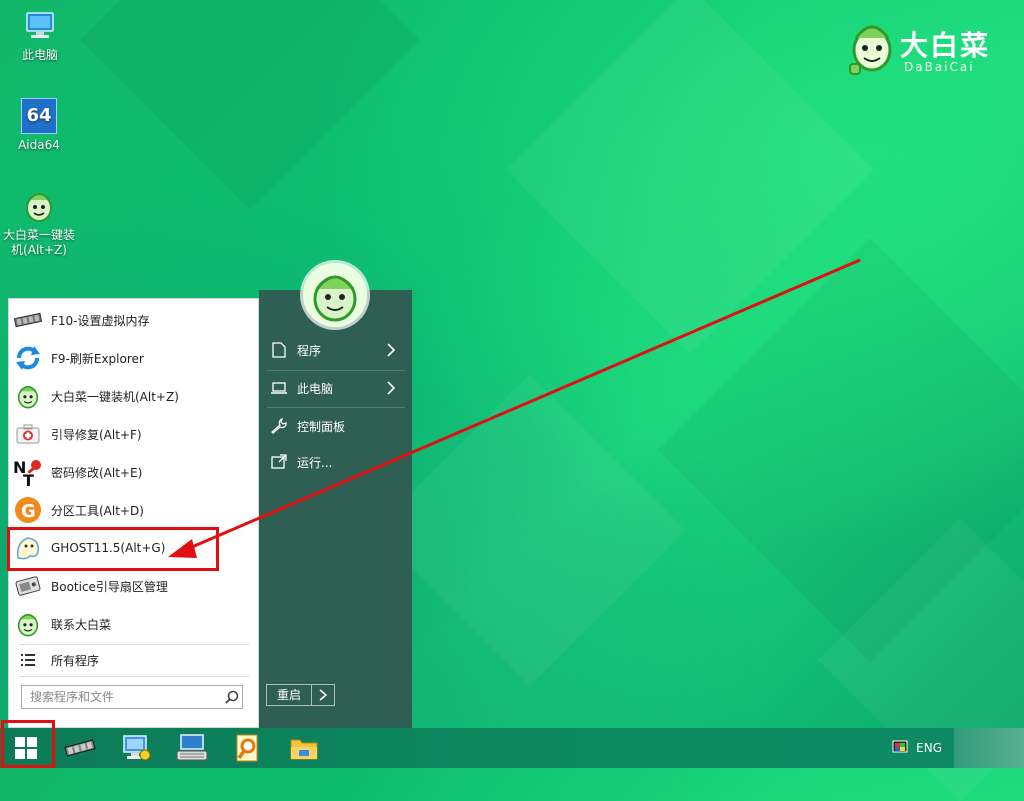 Image resolution: width=1024 pixels, height=801 pixels. Describe the element at coordinates (512, 748) in the screenshot. I see `taskbar: ENG` at that location.